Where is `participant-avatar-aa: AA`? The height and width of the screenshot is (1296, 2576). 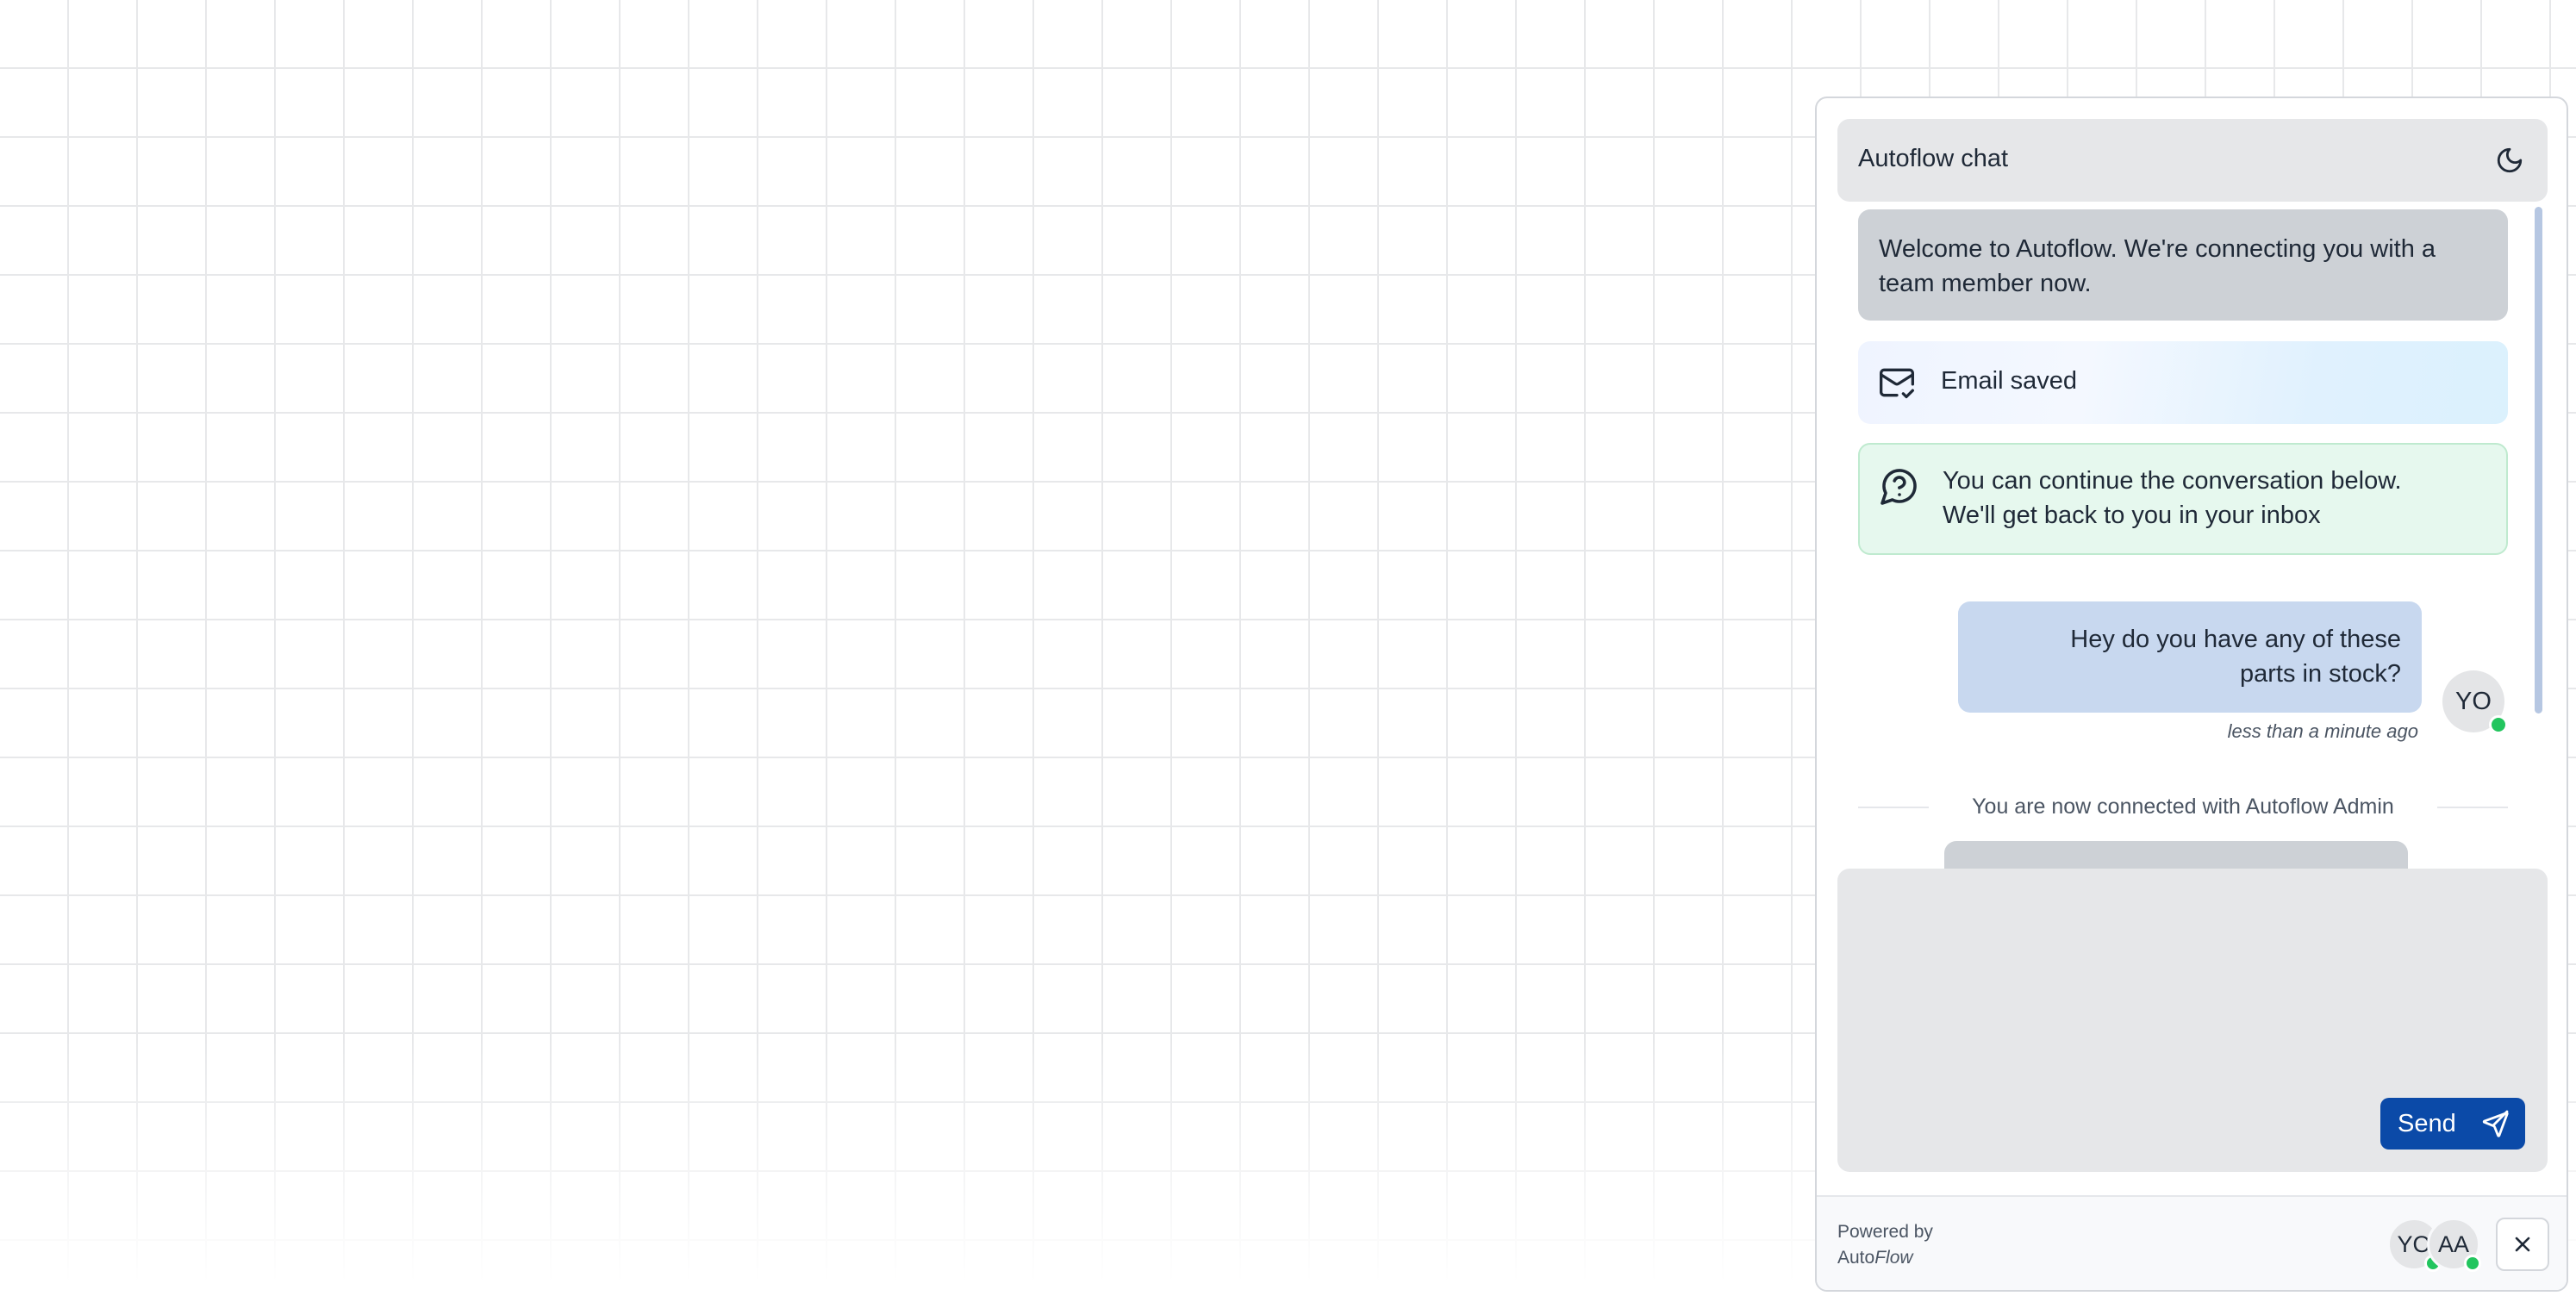
participant-avatar-aa: AA is located at coordinates (2454, 1245).